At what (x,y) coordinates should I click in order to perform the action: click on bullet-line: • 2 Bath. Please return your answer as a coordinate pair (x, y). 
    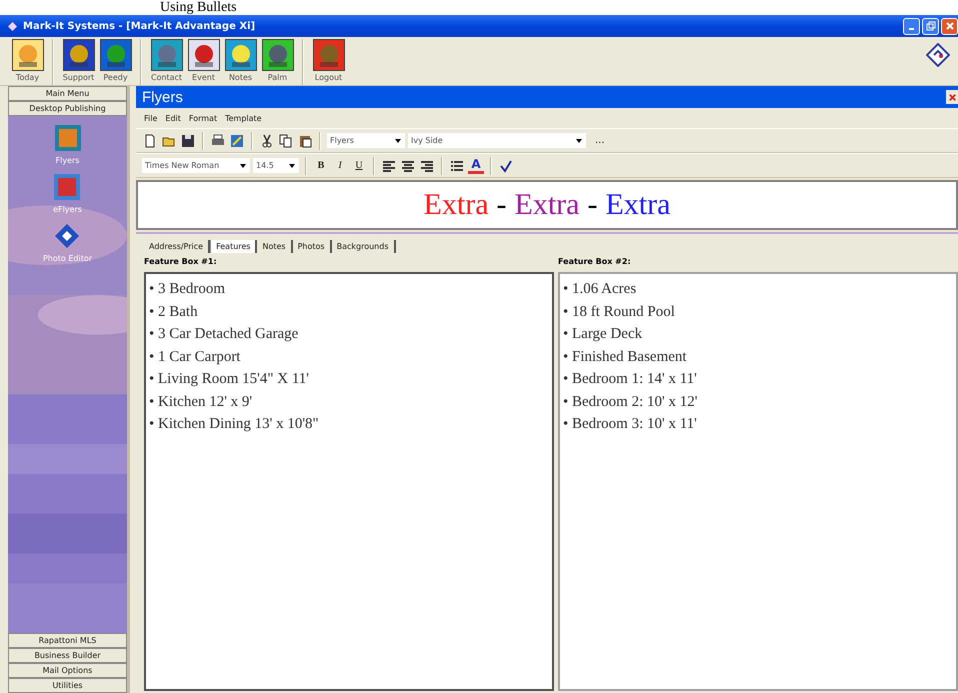
    Looking at the image, I should click on (174, 312).